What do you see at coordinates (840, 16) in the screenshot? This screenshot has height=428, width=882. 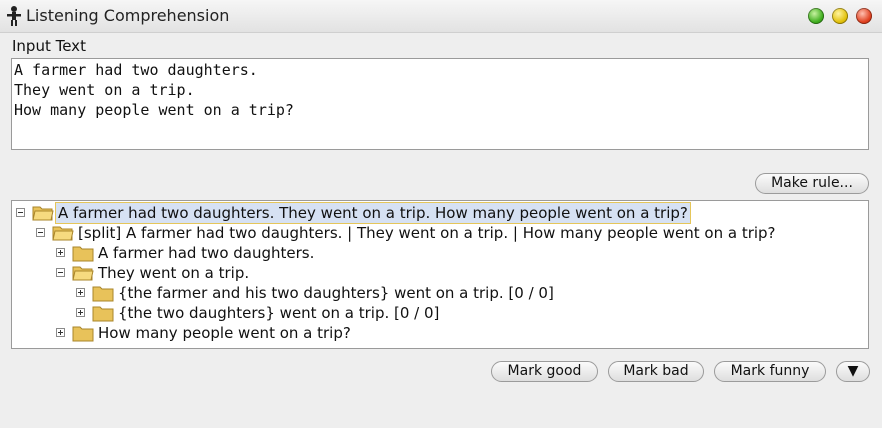 I see `minimize-button` at bounding box center [840, 16].